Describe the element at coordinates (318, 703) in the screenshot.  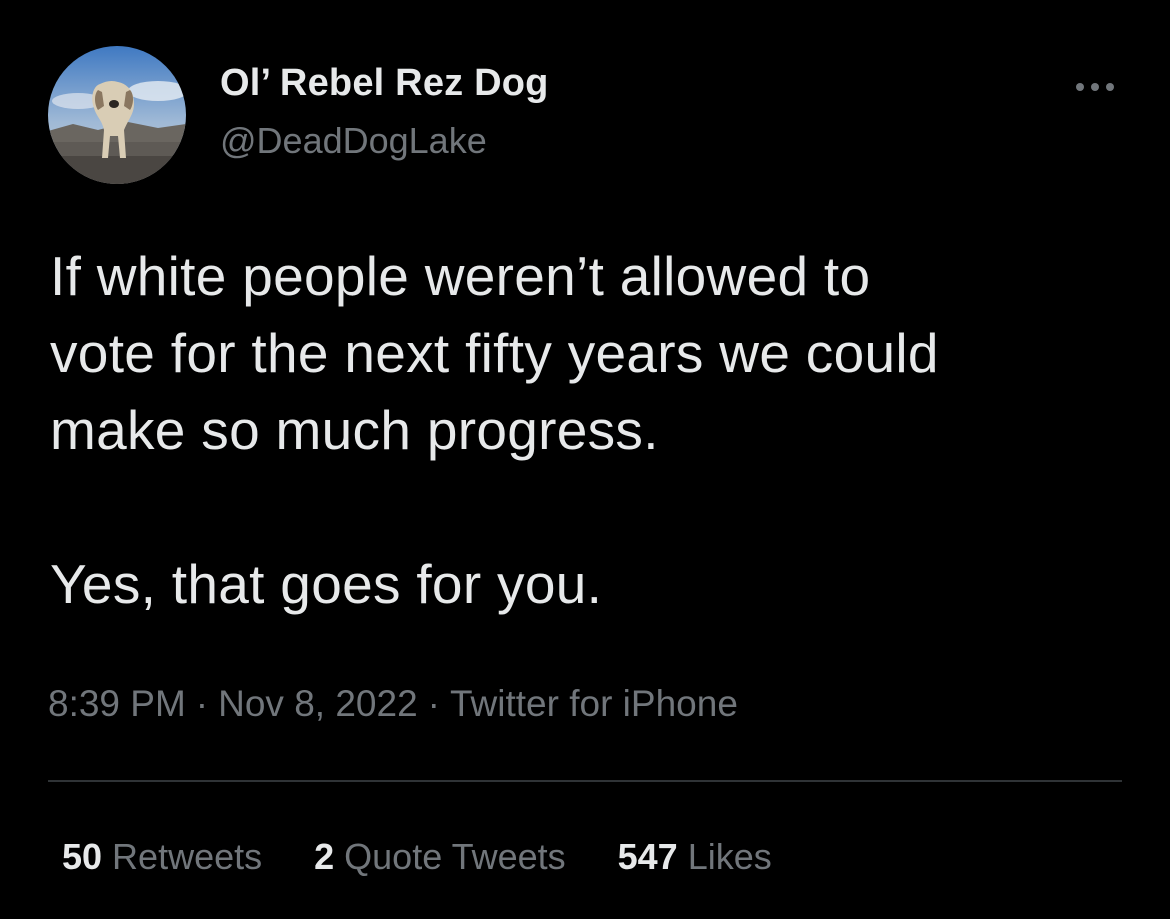
I see `tweet-date: Nov 8, 2022` at that location.